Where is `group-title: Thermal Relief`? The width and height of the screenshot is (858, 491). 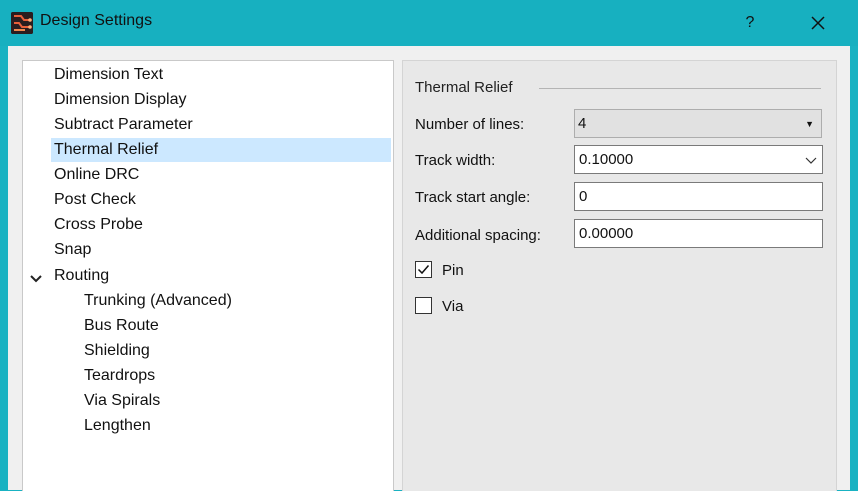
group-title: Thermal Relief is located at coordinates (464, 87).